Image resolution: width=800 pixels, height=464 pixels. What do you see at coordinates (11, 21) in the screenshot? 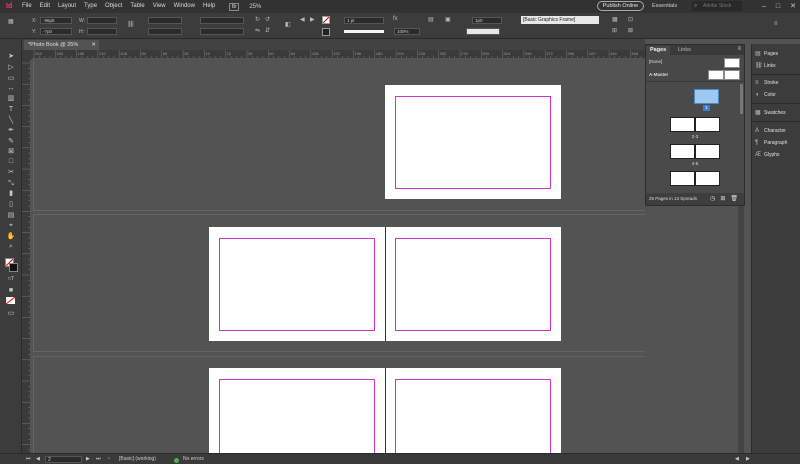
I see `reference-point-icon: ▦` at bounding box center [11, 21].